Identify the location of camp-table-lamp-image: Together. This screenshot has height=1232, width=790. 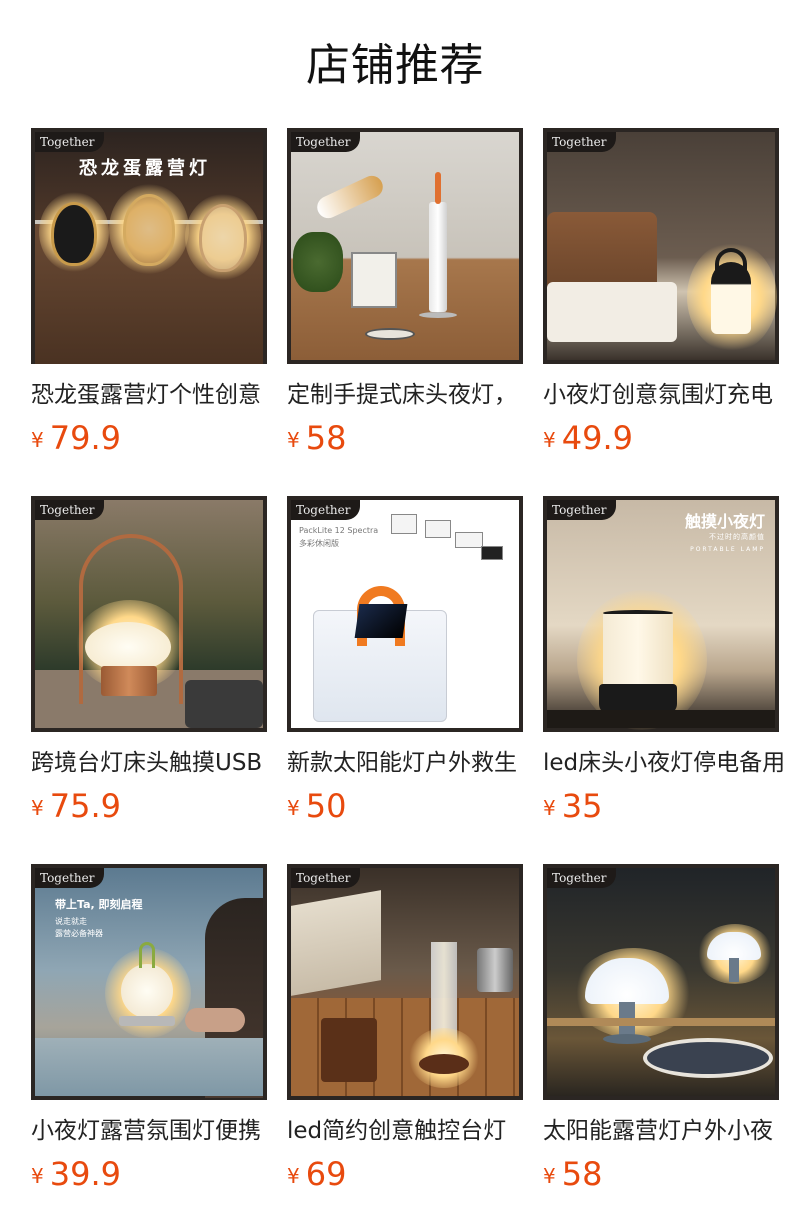
(405, 982).